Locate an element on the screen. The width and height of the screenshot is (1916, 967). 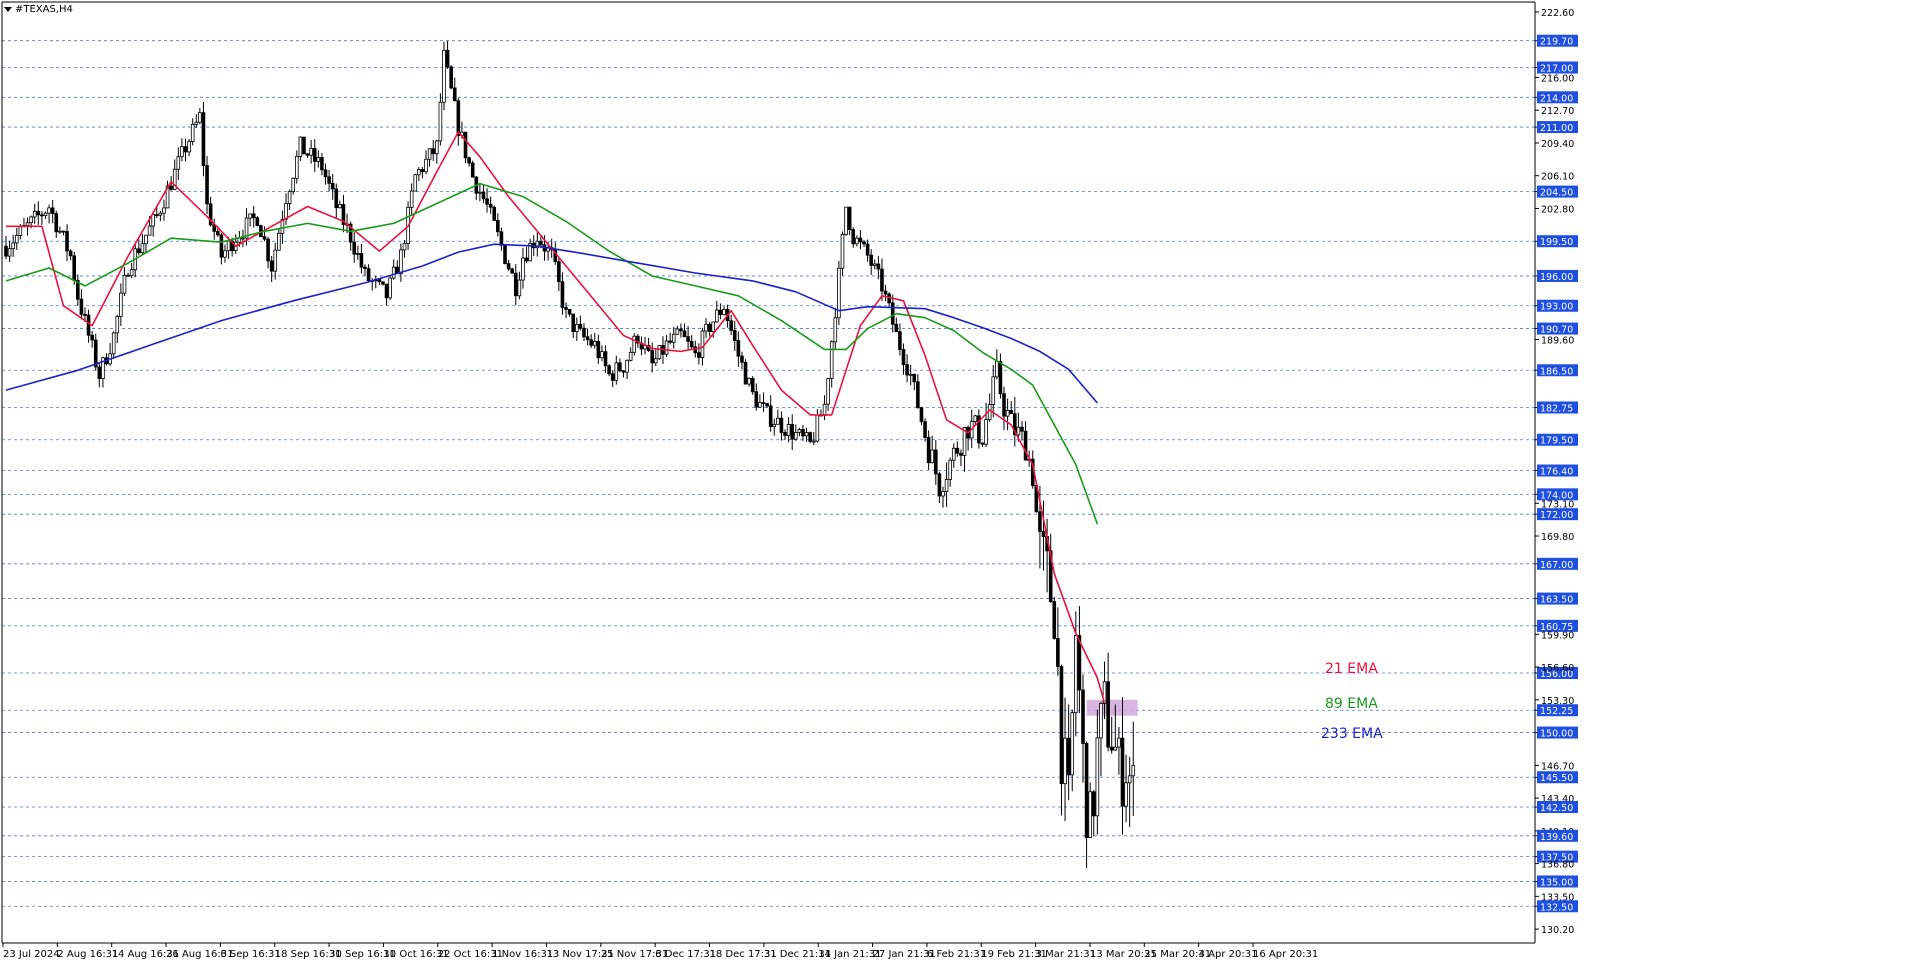
legend-label-233-ema: 233 EMA is located at coordinates (1352, 734).